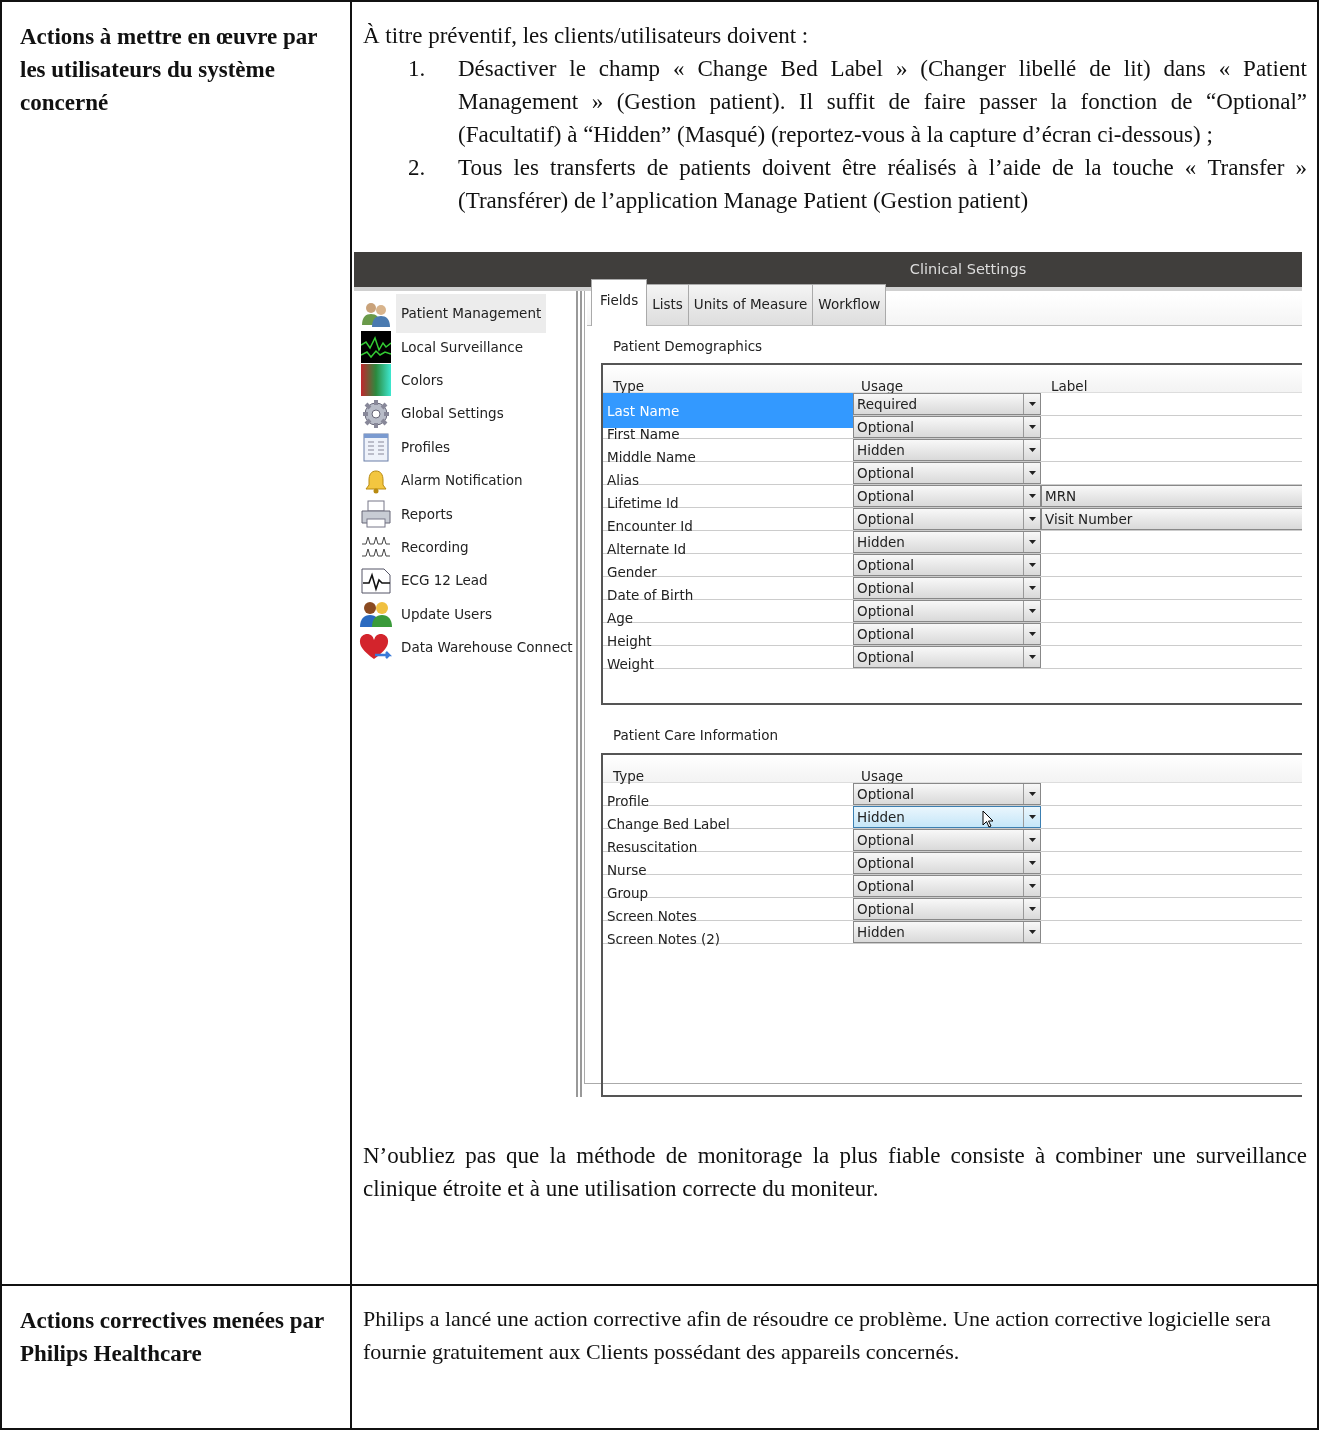  I want to click on group-title: Patient Demographics, so click(688, 346).